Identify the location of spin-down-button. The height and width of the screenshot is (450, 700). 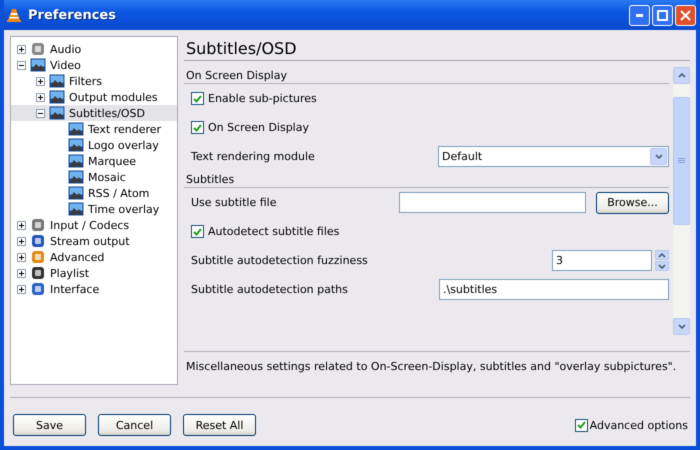
(662, 266).